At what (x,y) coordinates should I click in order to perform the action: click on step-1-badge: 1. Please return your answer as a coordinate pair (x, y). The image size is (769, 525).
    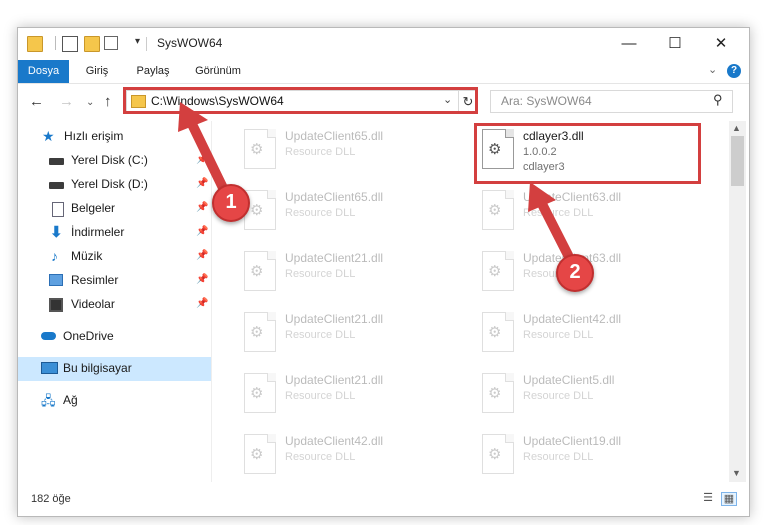
    Looking at the image, I should click on (231, 203).